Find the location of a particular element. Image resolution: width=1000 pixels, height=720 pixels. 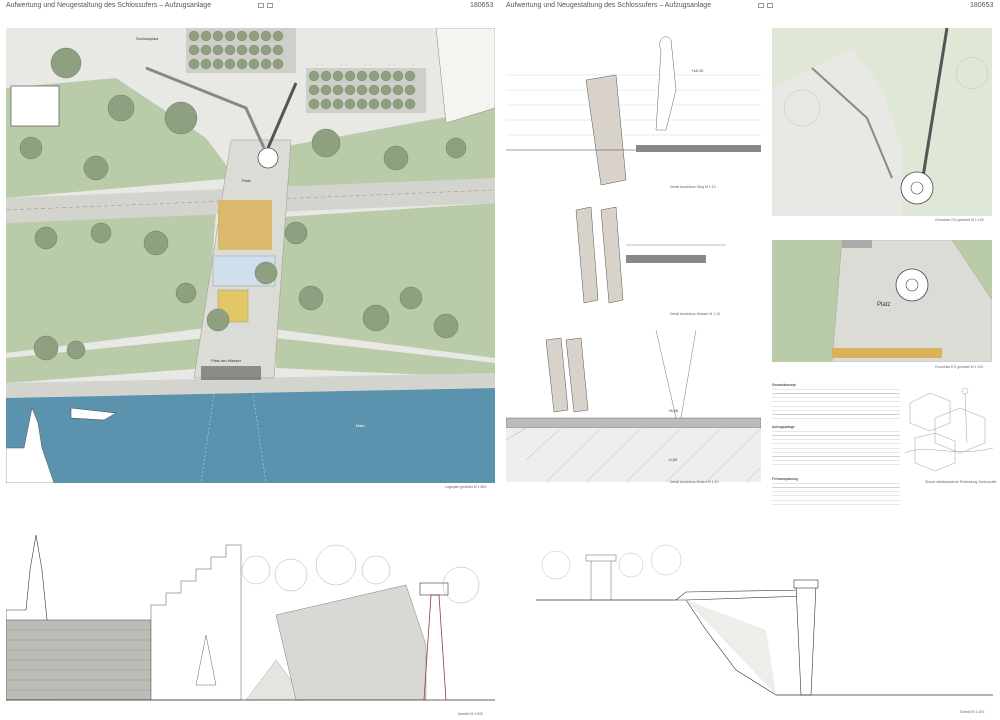

level-boden-bottom: -0,50 is located at coordinates (673, 459).